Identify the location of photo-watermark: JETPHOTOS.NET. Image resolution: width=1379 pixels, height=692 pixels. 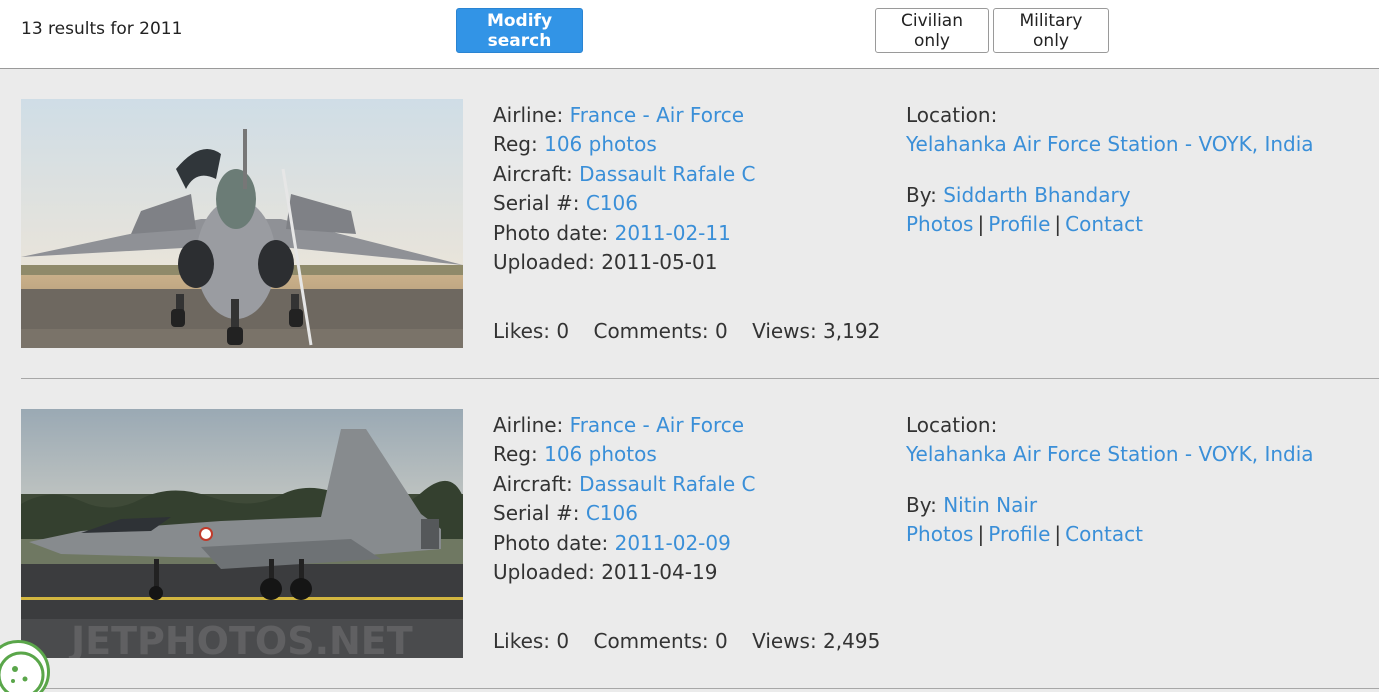
(240, 638).